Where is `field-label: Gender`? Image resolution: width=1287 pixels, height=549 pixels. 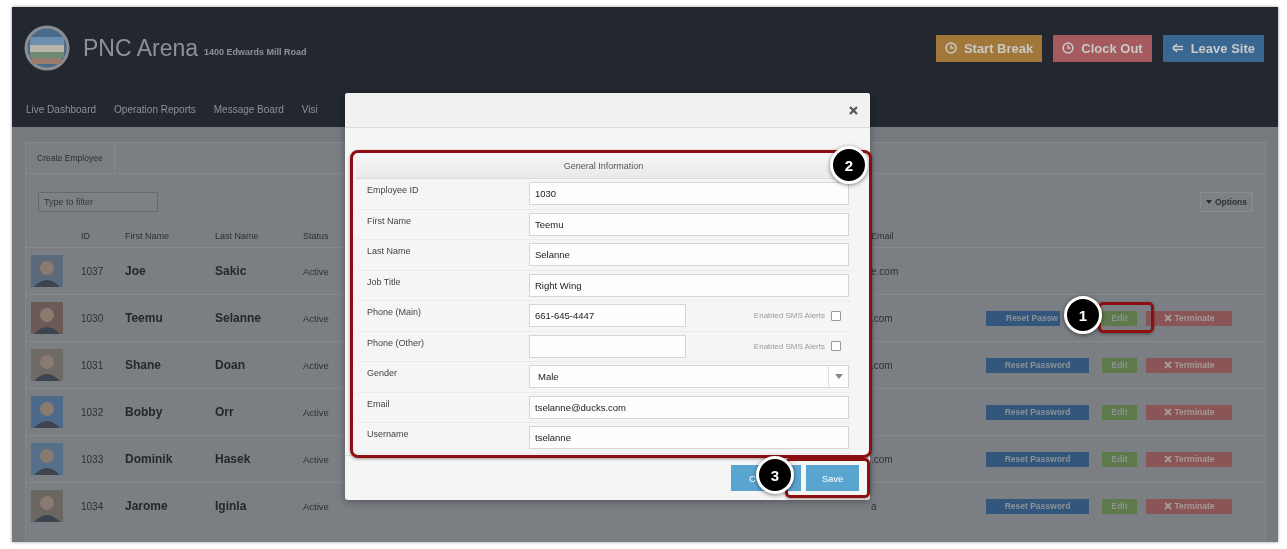 field-label: Gender is located at coordinates (382, 373).